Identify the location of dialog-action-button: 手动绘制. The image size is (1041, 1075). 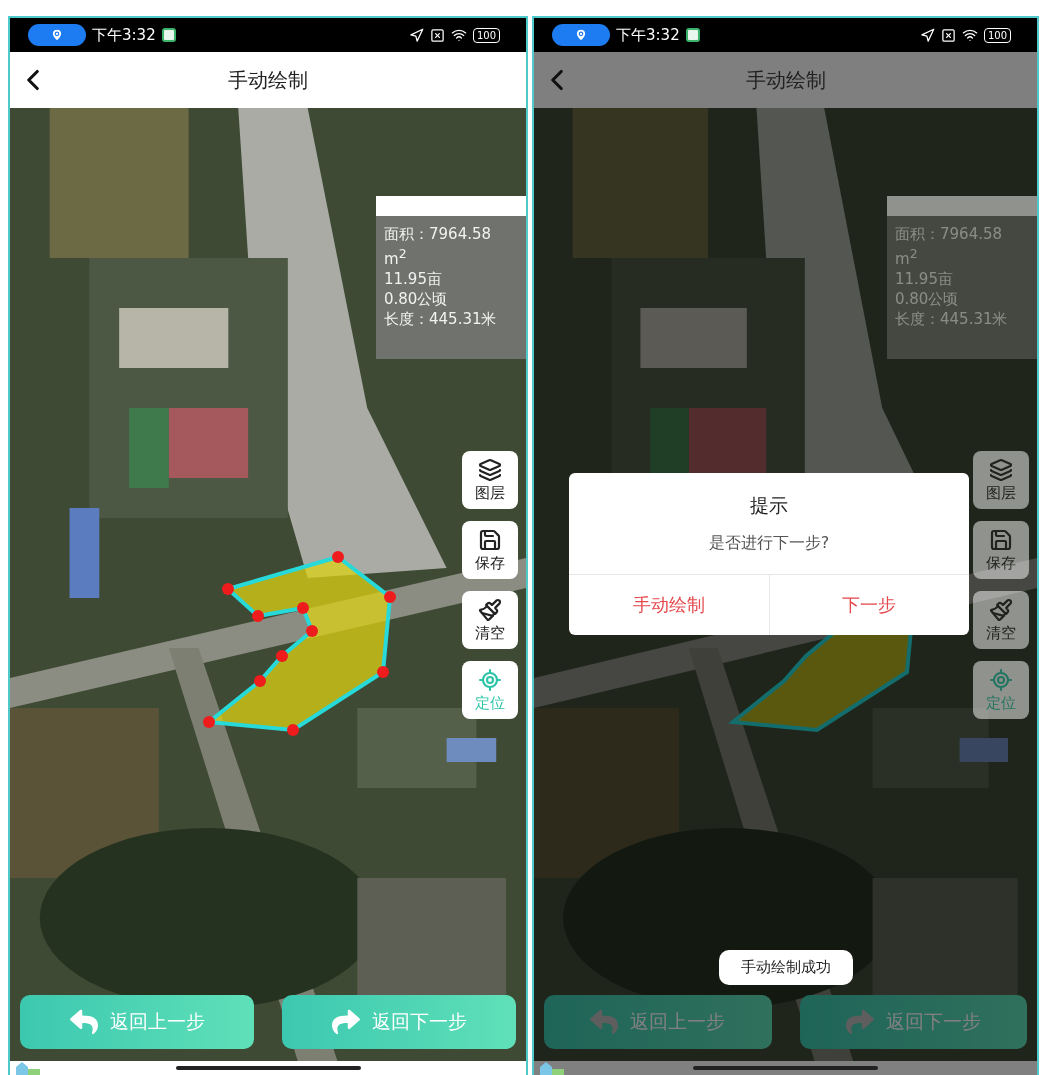
(669, 605).